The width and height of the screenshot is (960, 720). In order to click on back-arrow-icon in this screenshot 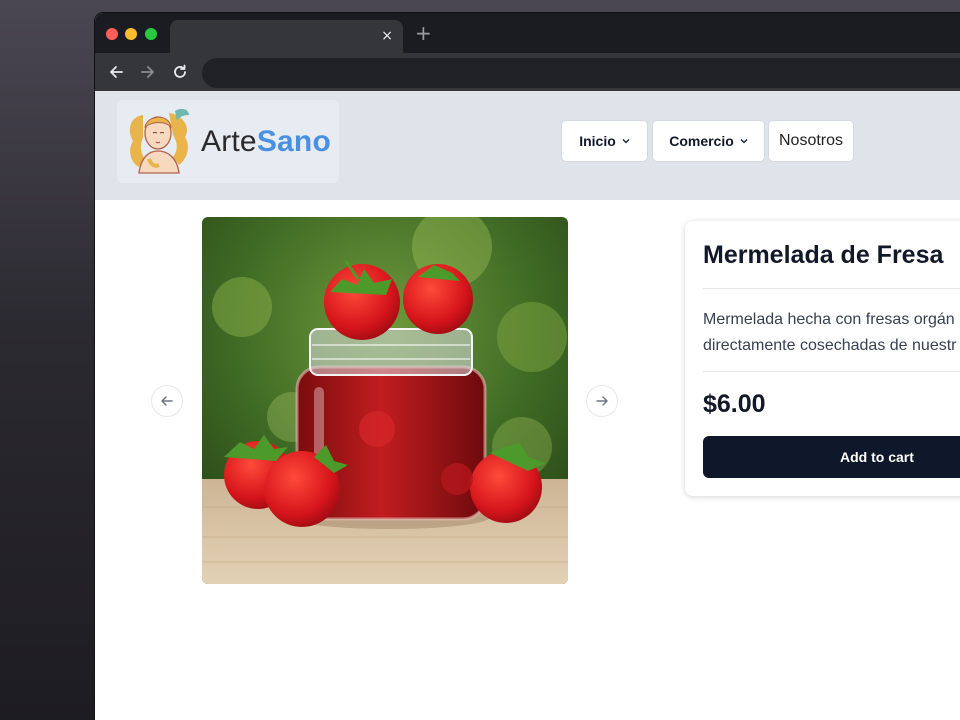, I will do `click(116, 72)`.